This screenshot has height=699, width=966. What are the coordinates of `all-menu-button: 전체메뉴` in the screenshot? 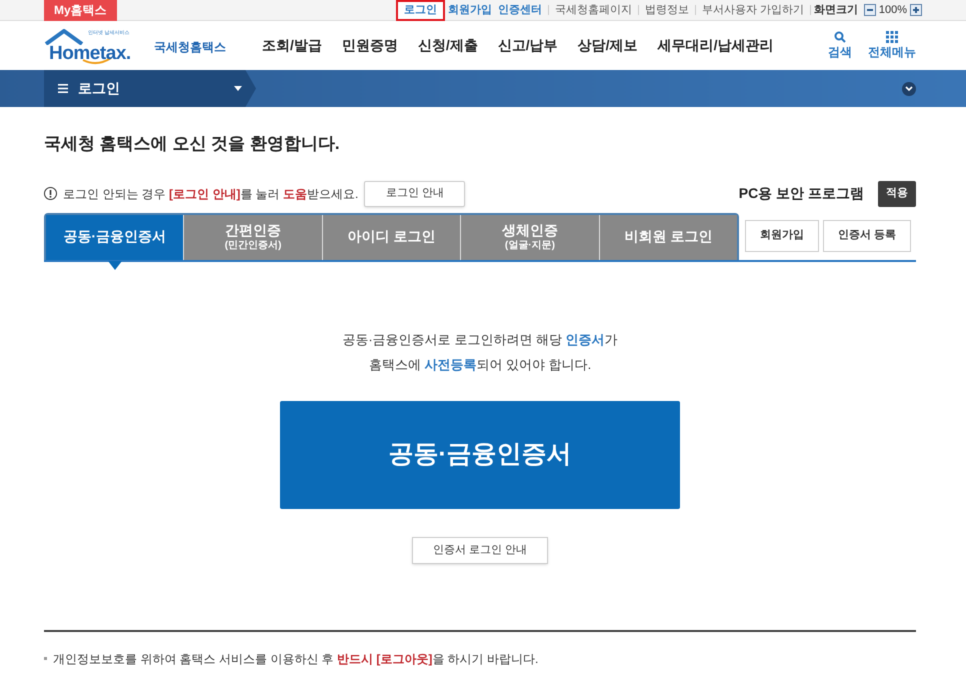 It's located at (892, 45).